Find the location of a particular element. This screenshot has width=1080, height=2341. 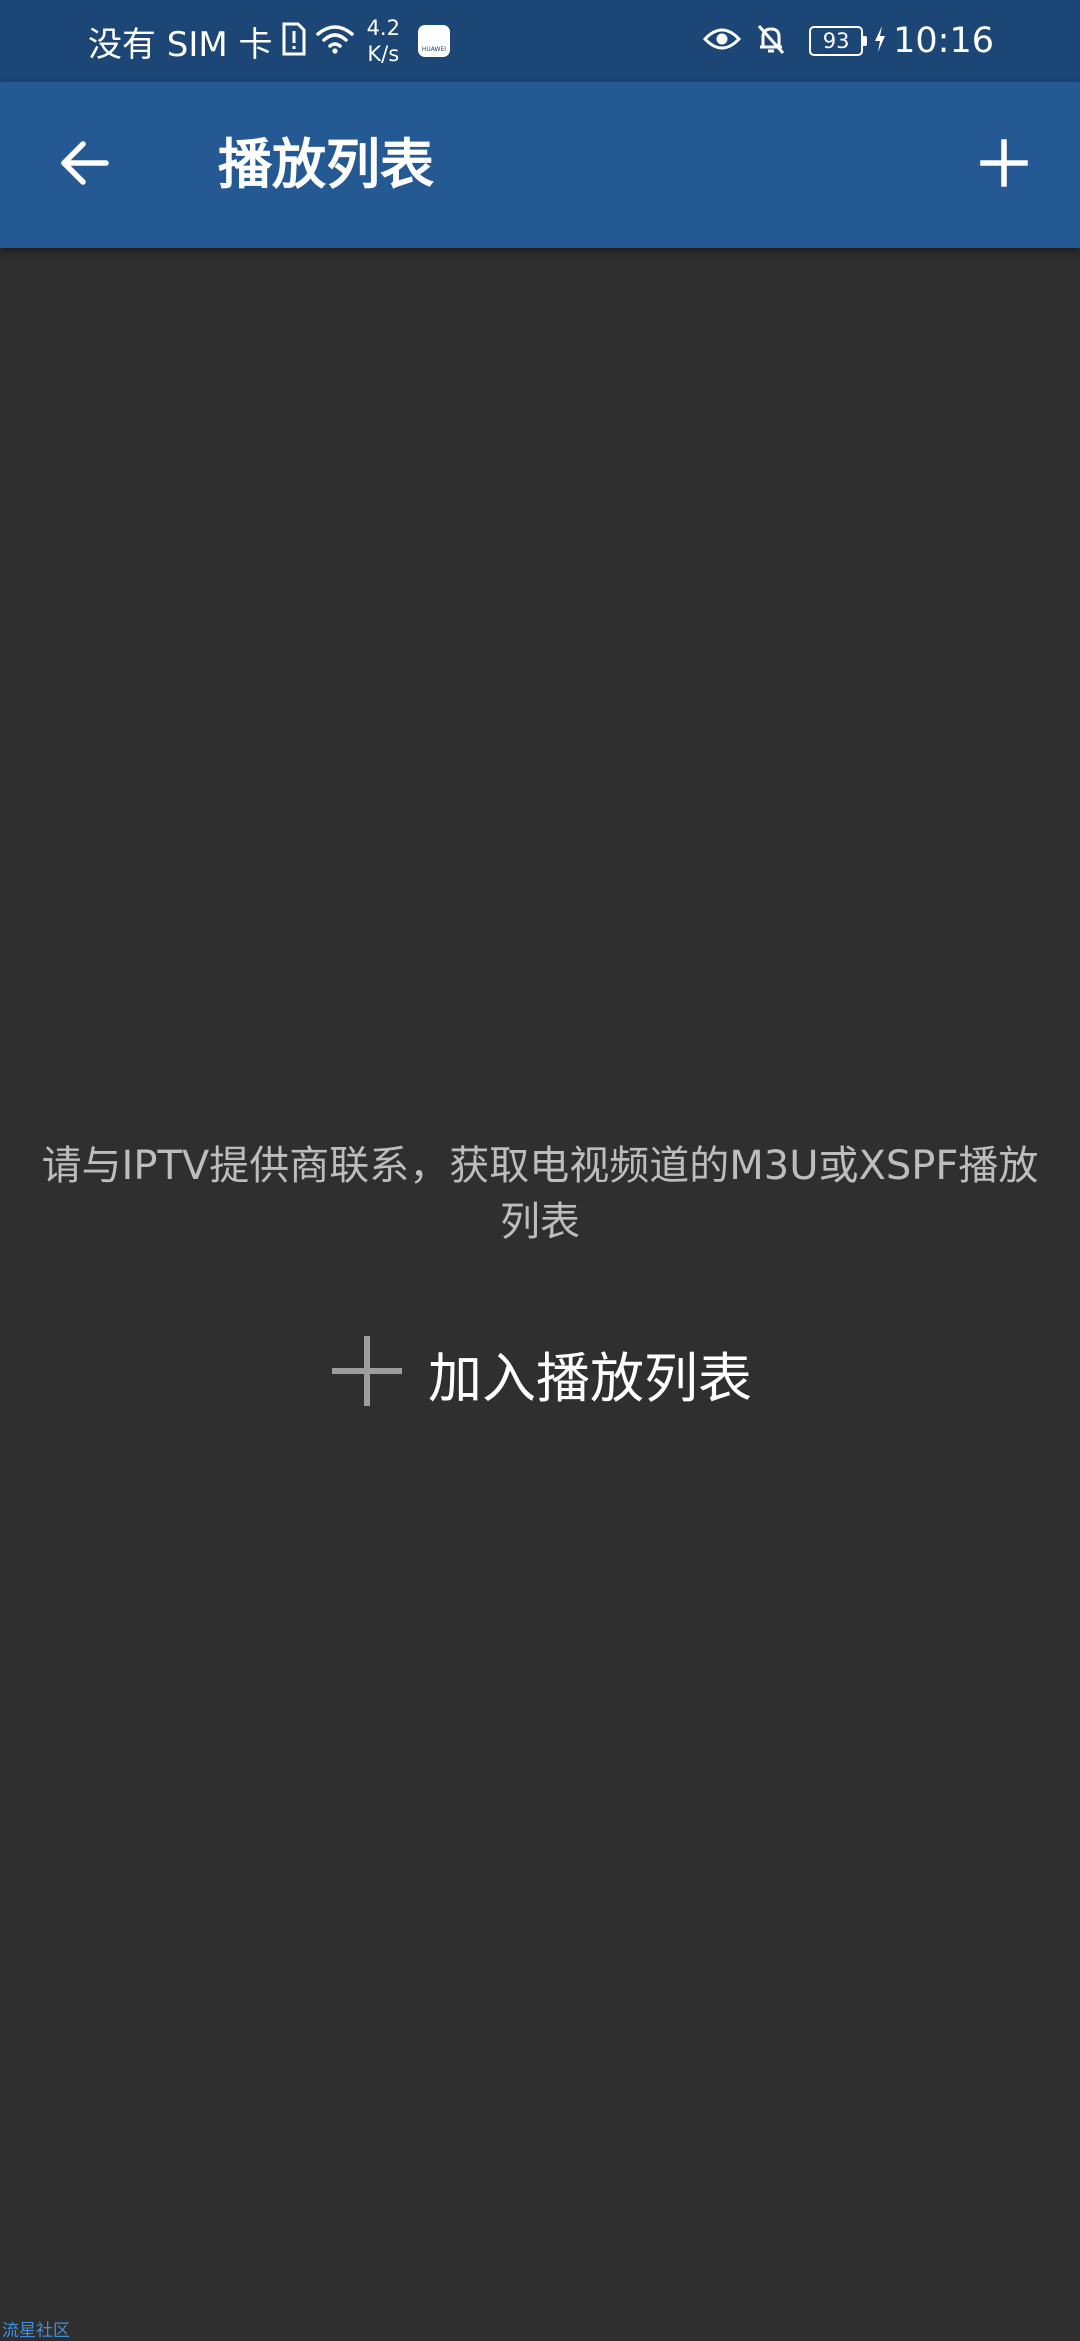

huawei-appgallery-icon: HUAWEI is located at coordinates (433, 41).